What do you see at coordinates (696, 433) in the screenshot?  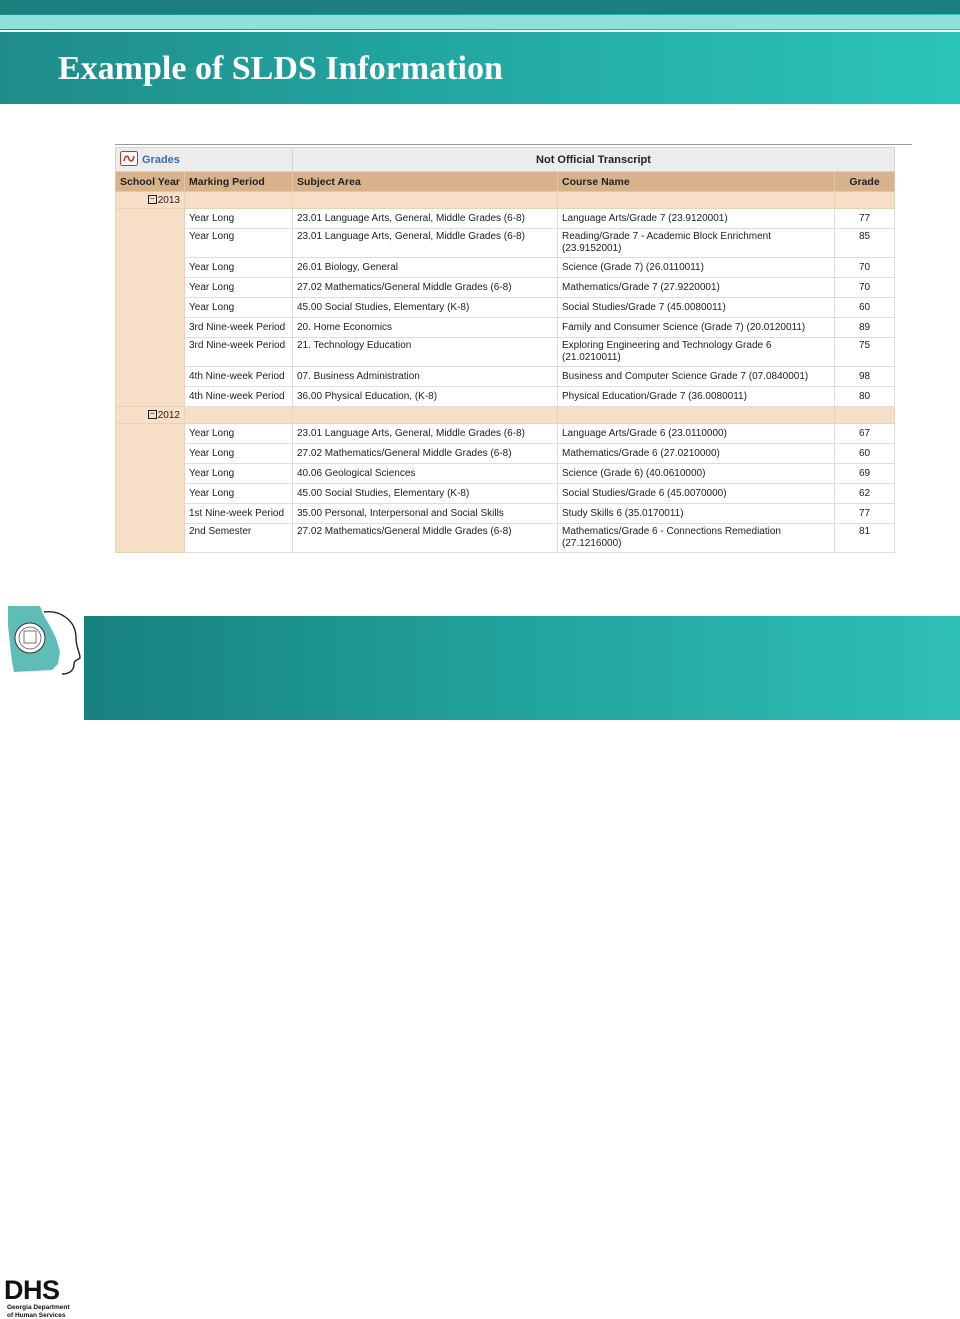 I see `course-name-cell: Language Arts/Grade 6 (23.0110000)` at bounding box center [696, 433].